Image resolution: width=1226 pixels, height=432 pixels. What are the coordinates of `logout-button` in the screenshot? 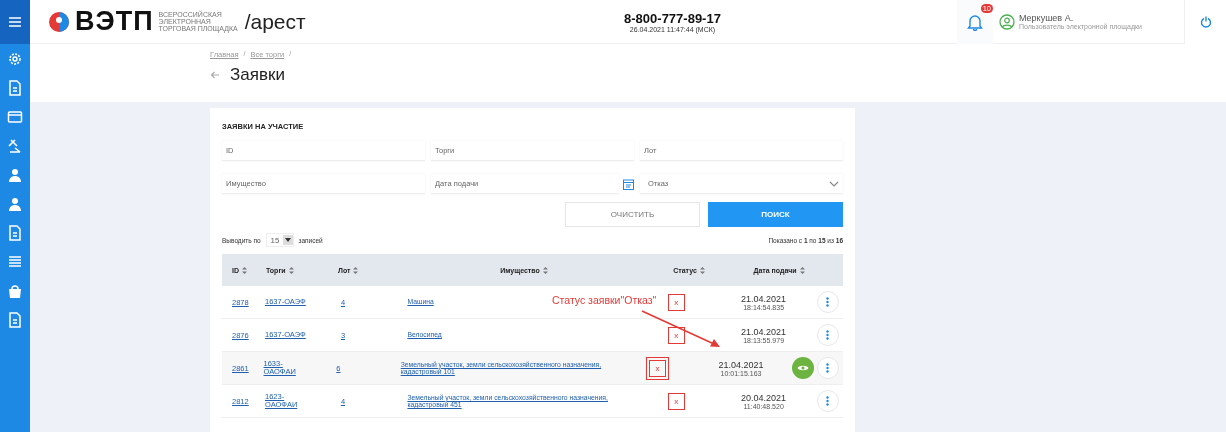 It's located at (1205, 22).